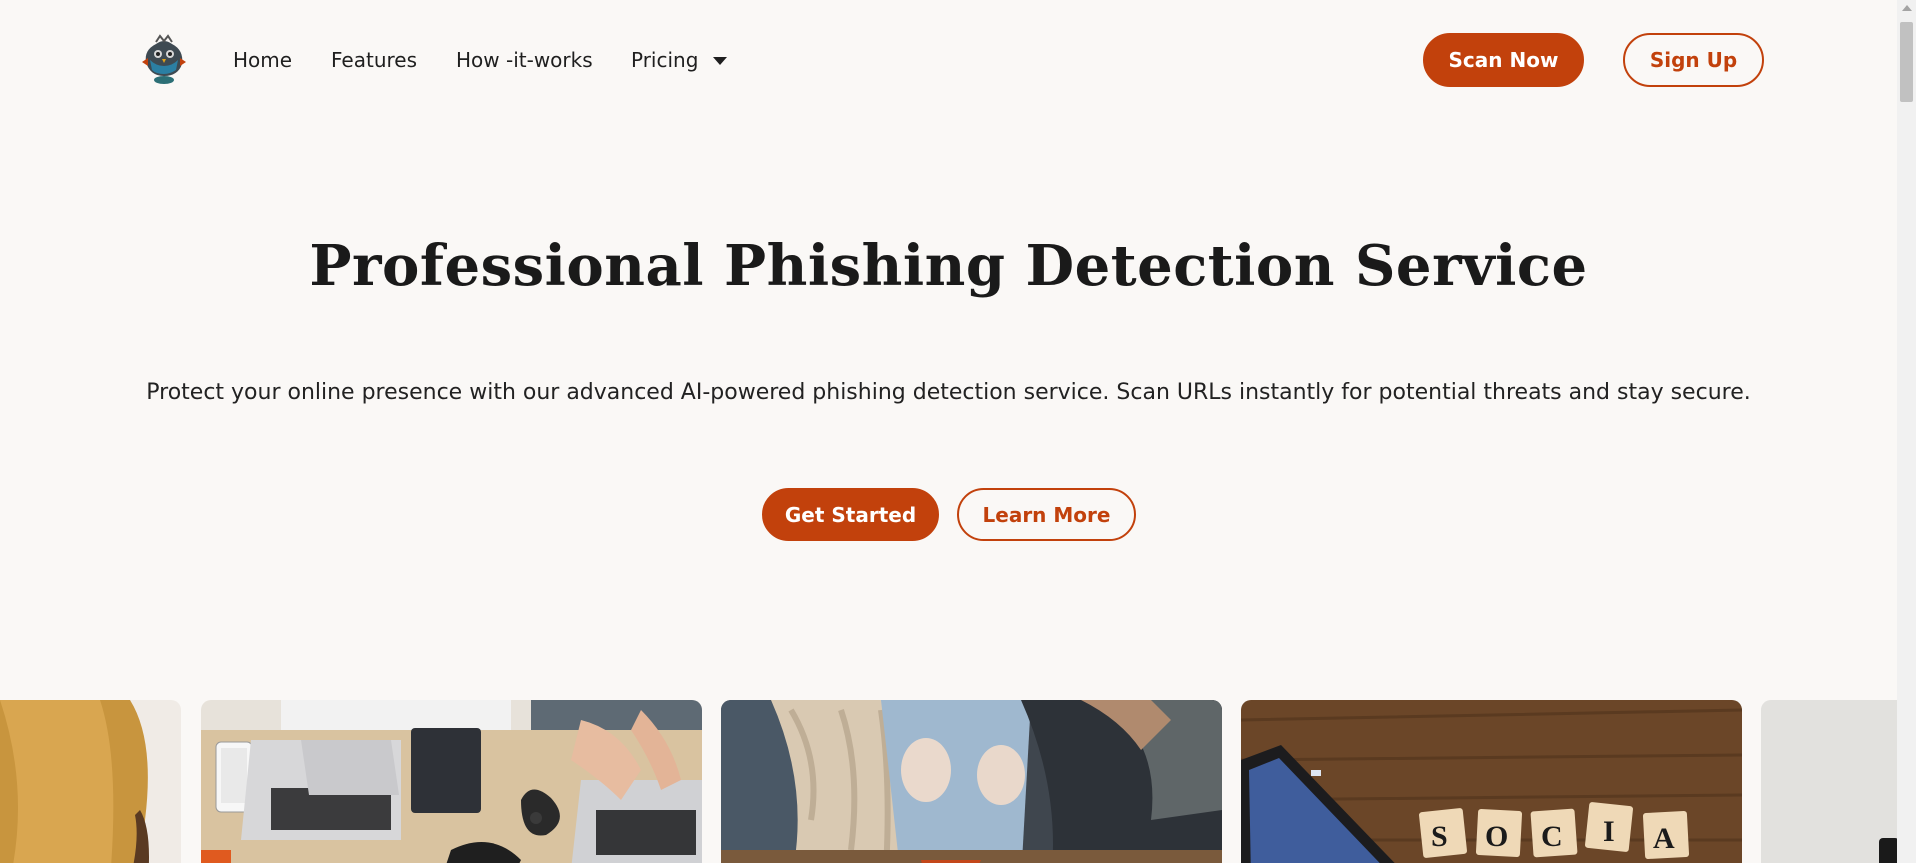  Describe the element at coordinates (948, 266) in the screenshot. I see `hero-title: Professional Phishing Detection Service` at that location.